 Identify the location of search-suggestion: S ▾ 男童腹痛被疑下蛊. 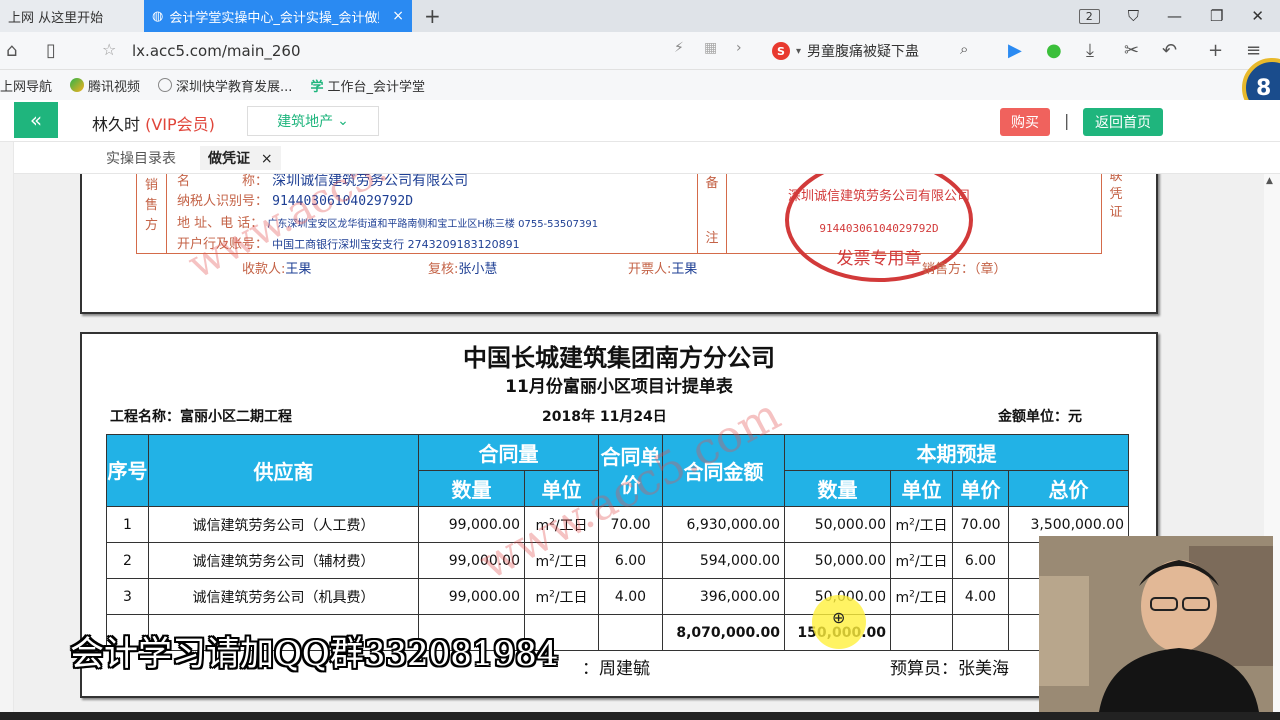
(845, 51).